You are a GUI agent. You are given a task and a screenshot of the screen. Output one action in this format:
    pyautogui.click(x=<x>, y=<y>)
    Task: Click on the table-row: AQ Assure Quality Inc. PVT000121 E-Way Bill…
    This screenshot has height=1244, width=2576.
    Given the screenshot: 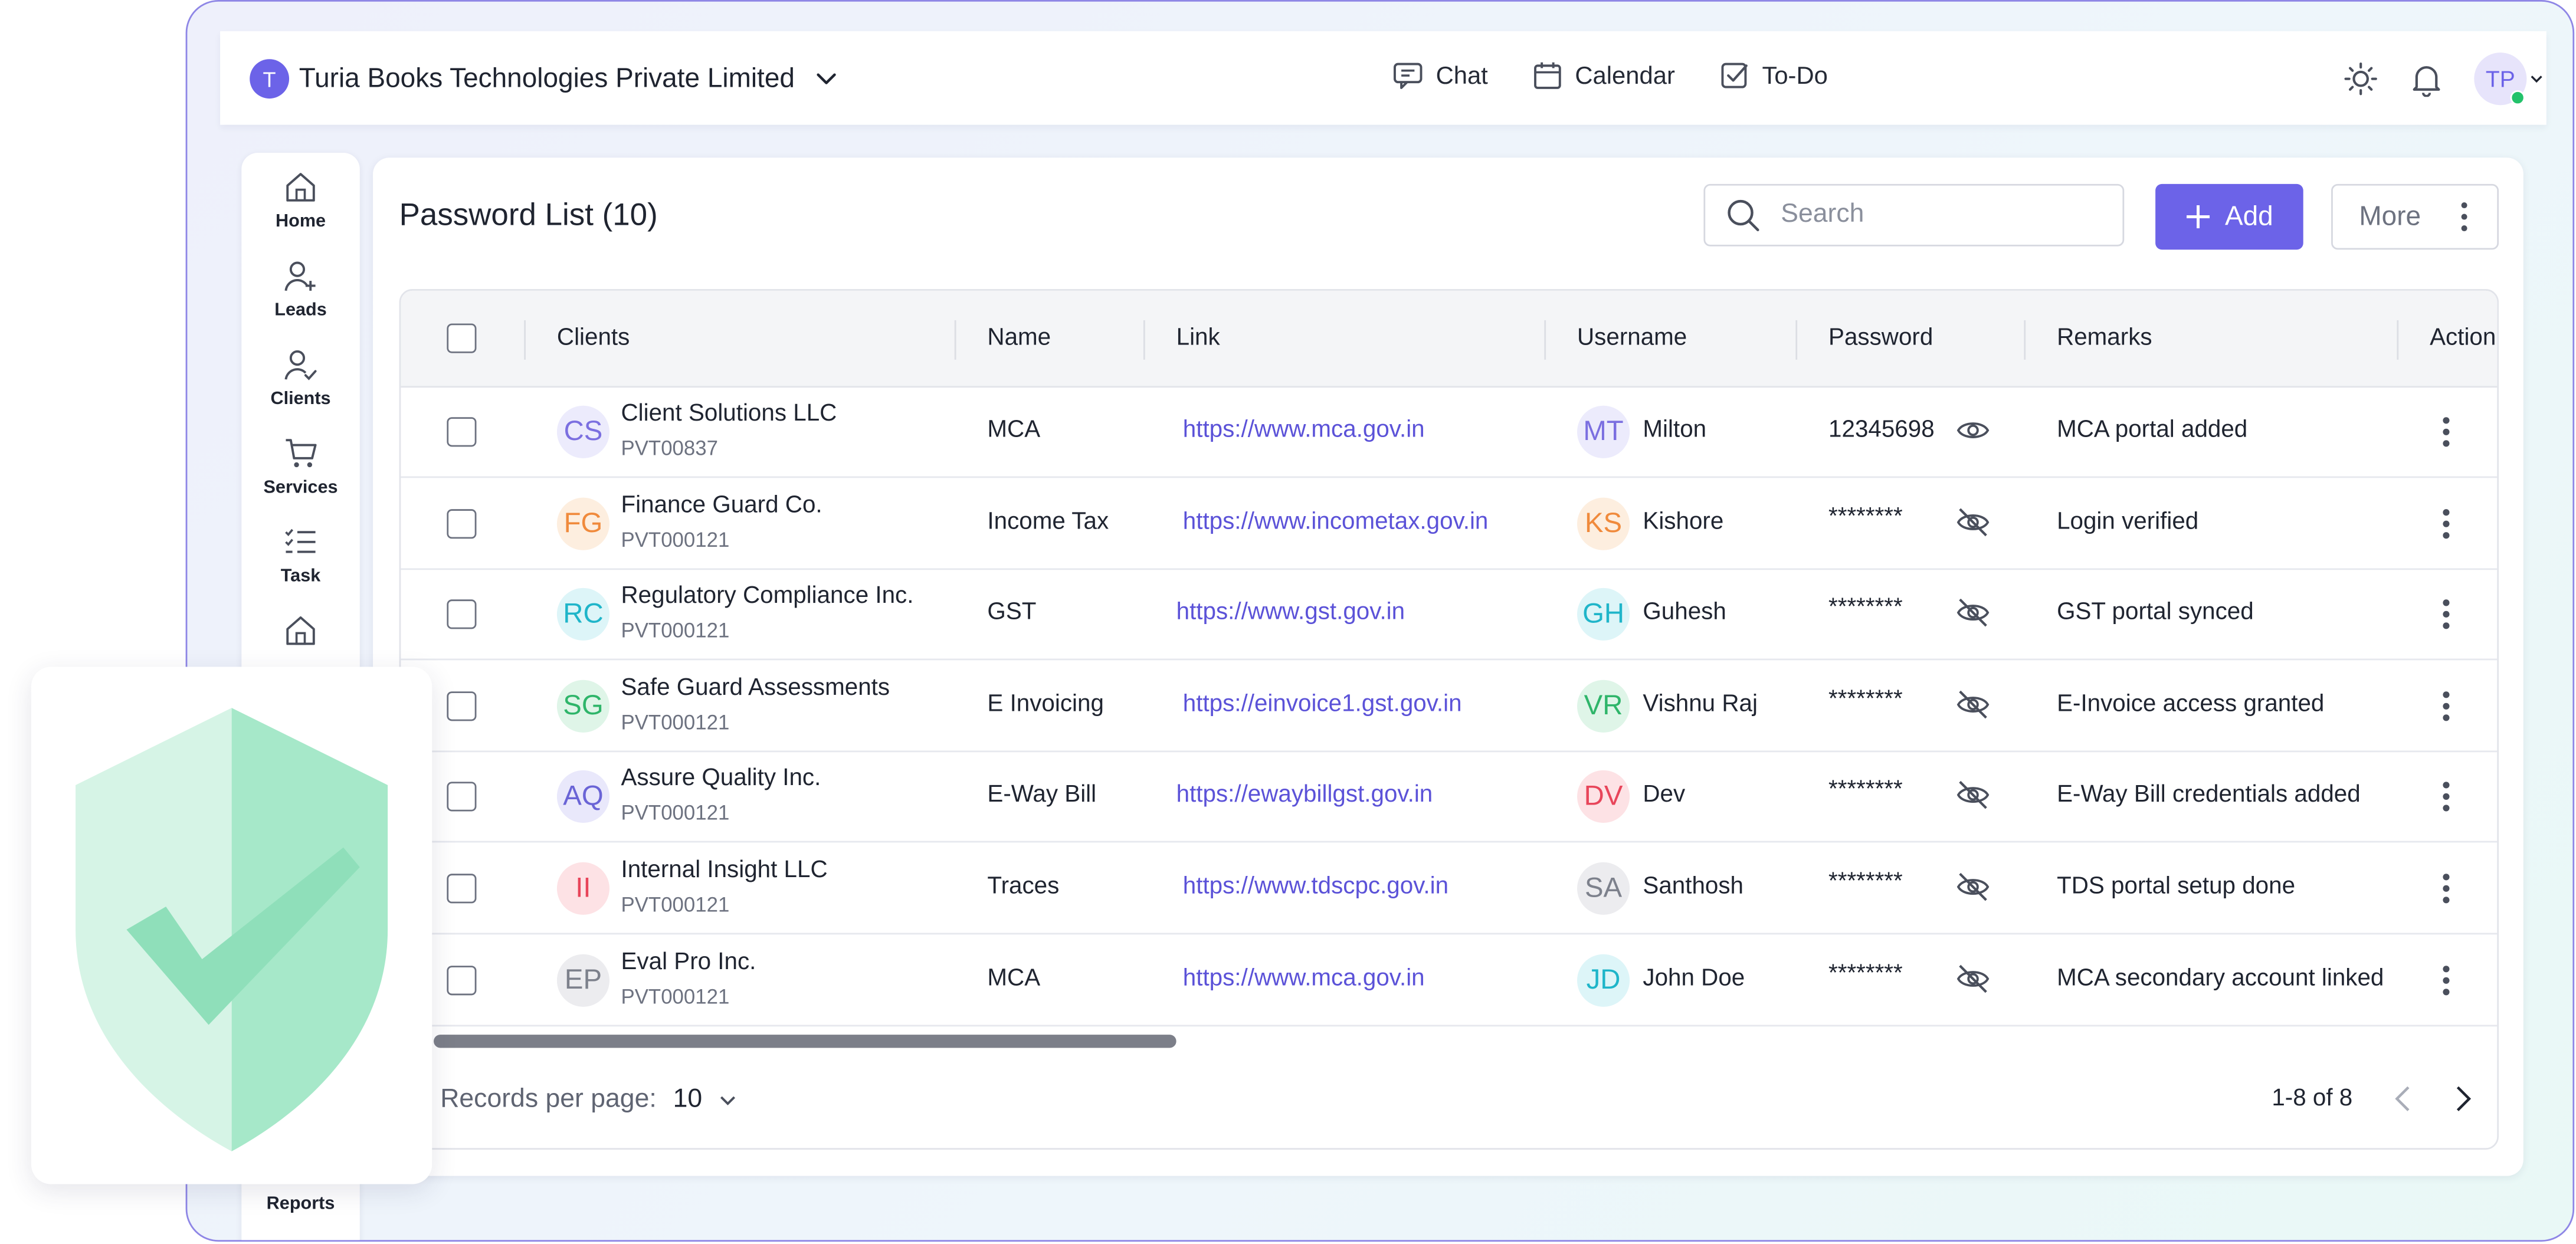 What is the action you would take?
    pyautogui.click(x=1449, y=797)
    